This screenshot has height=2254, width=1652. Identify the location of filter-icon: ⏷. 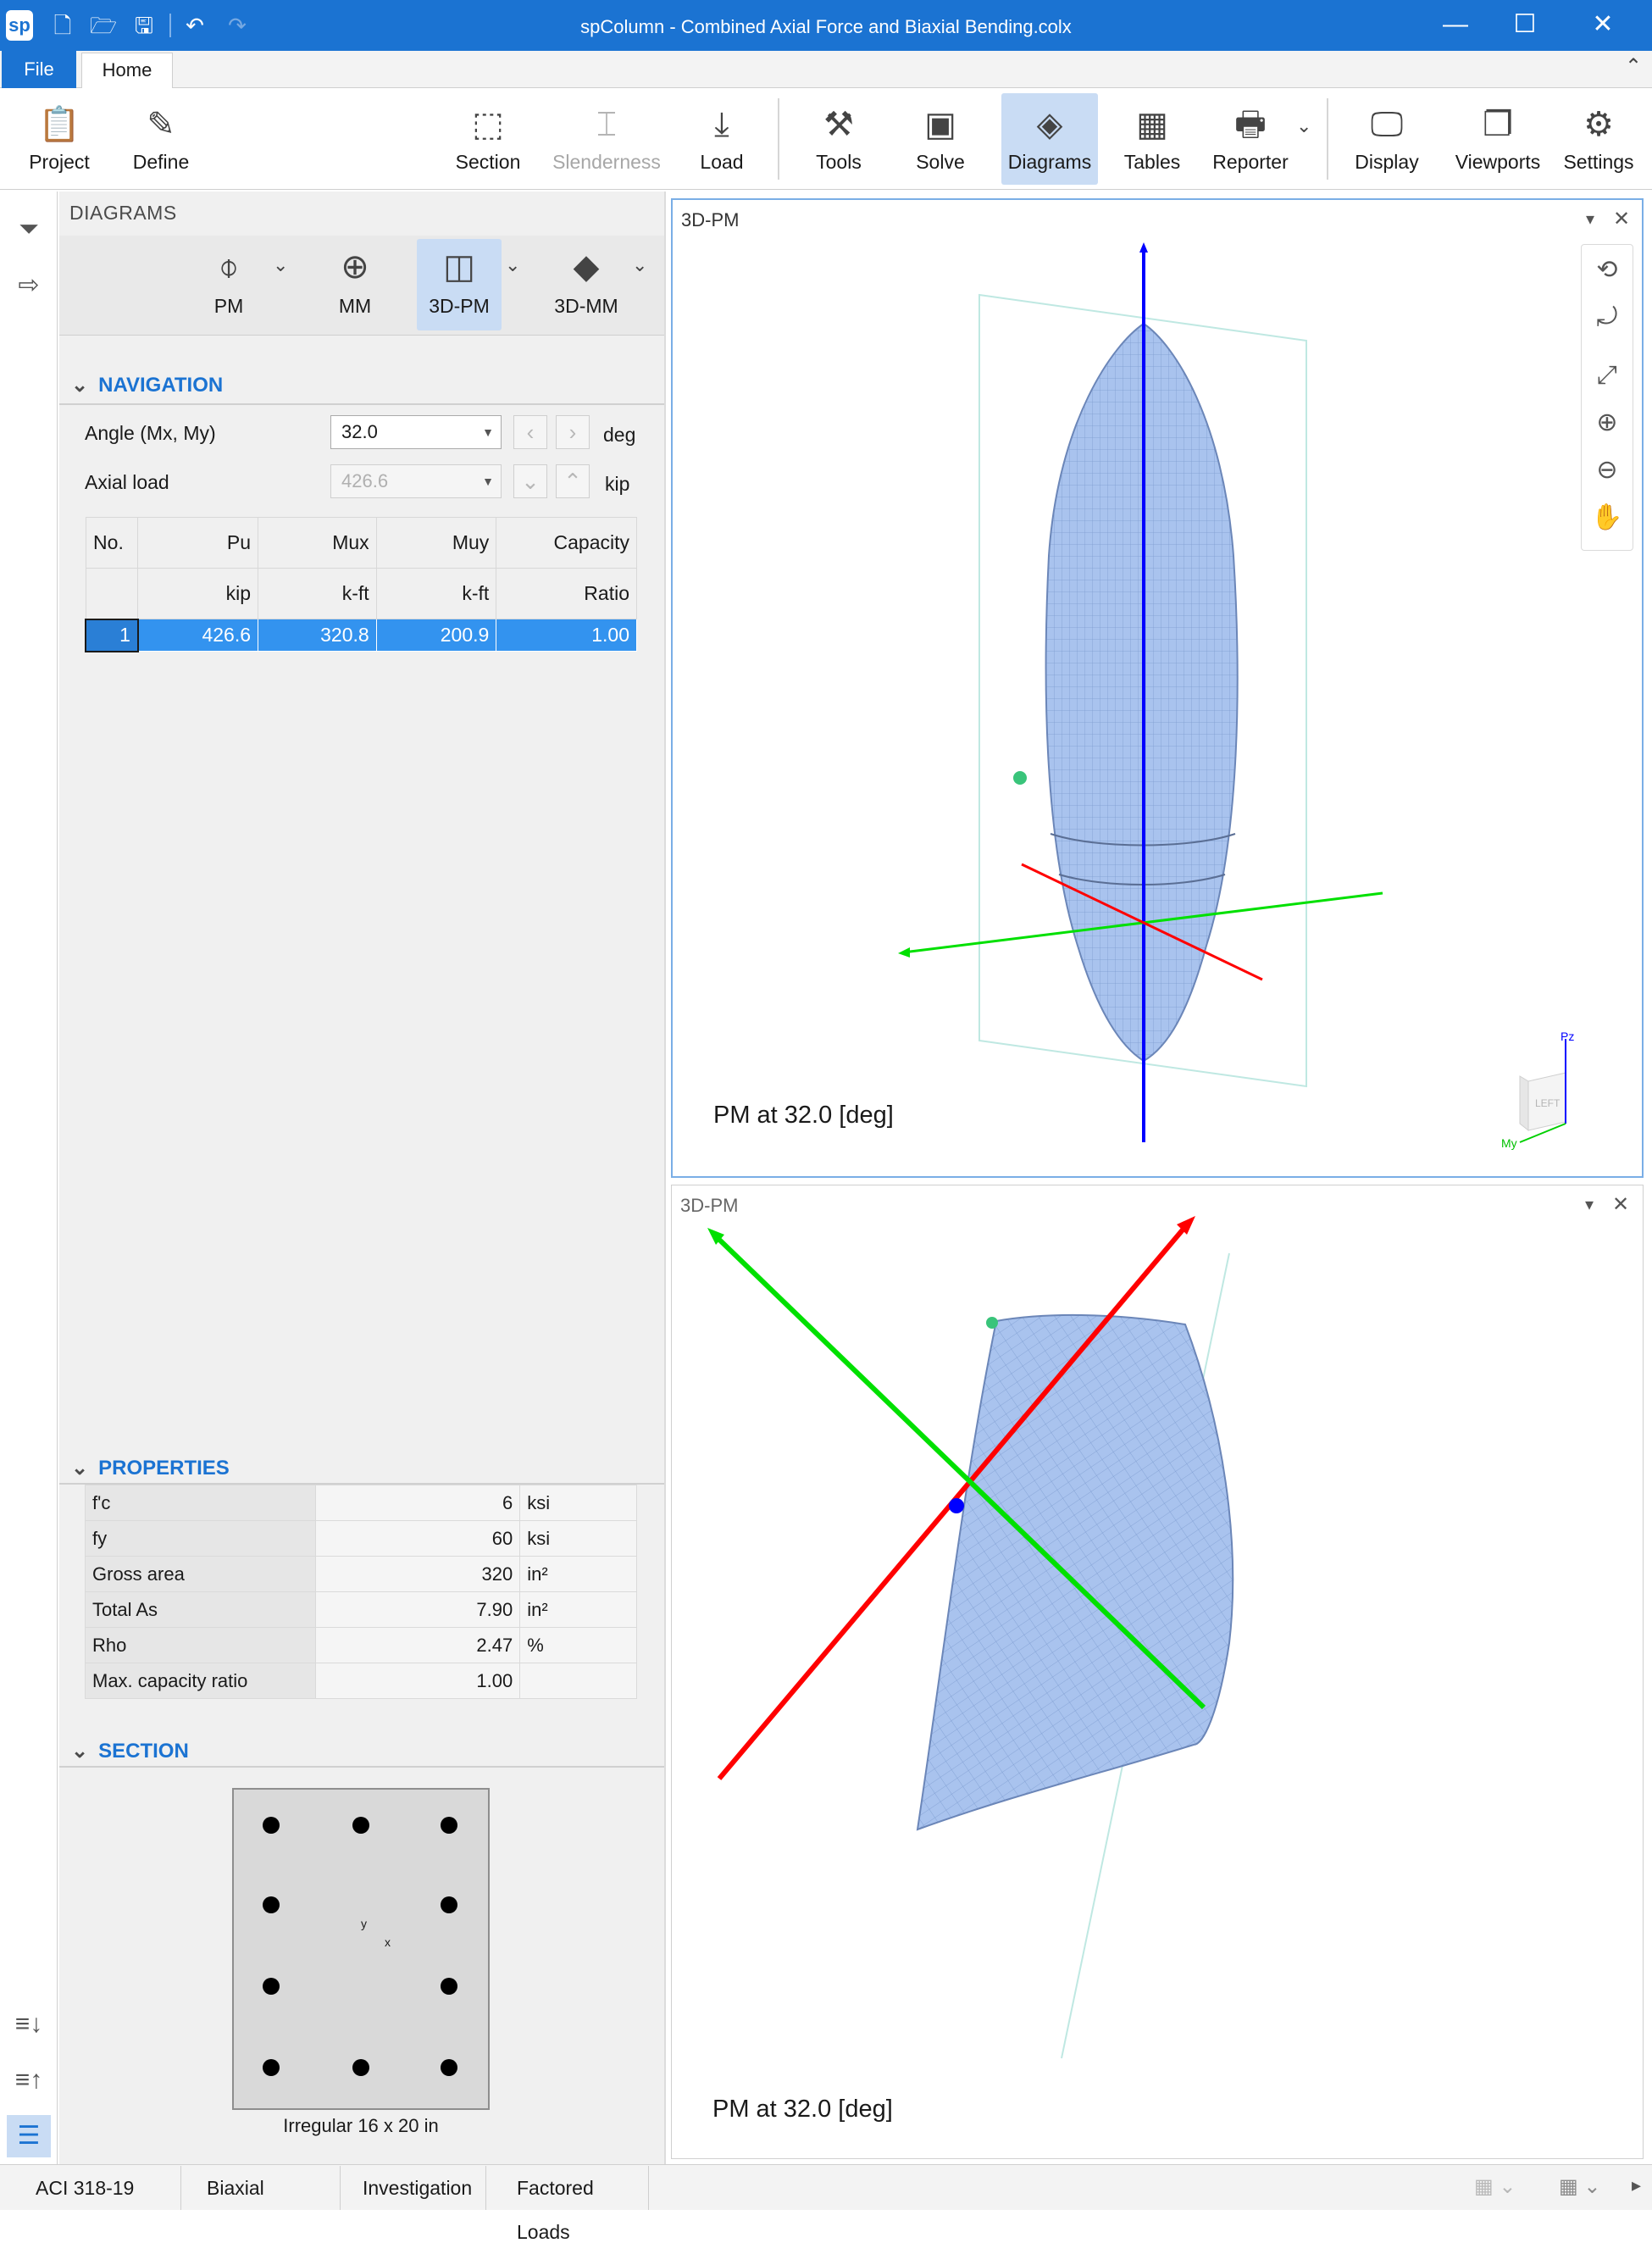
(29, 229).